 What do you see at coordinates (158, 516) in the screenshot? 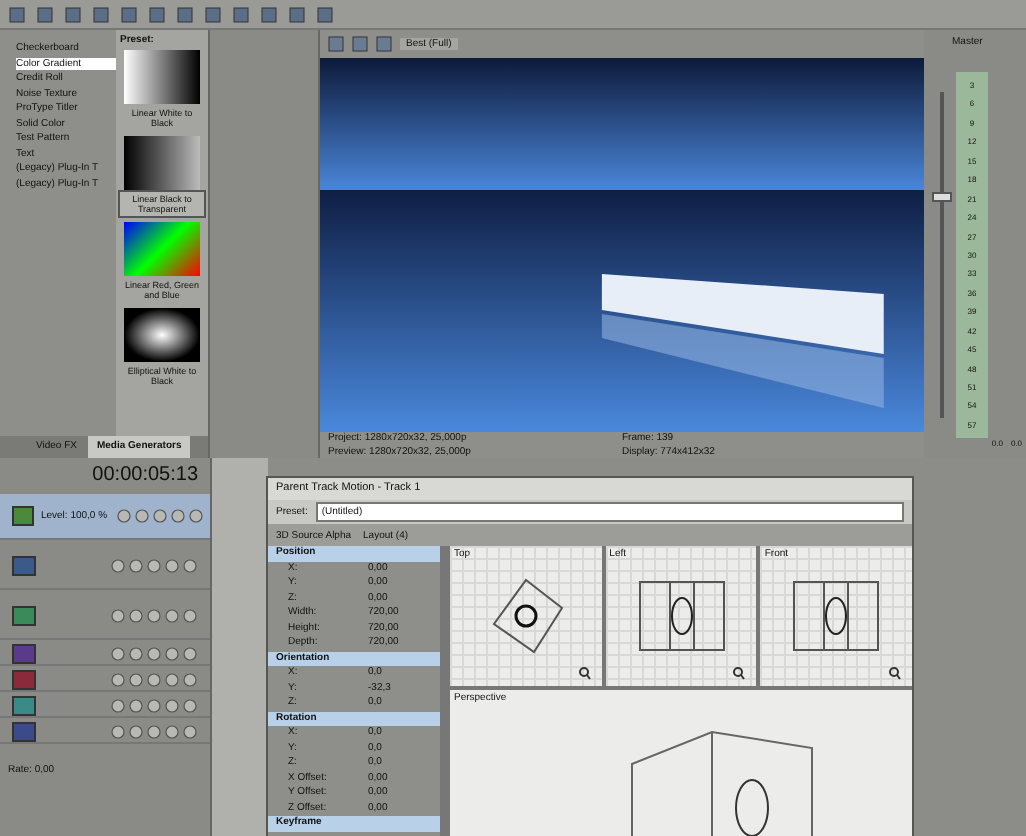
I see `track-buttons-drawing` at bounding box center [158, 516].